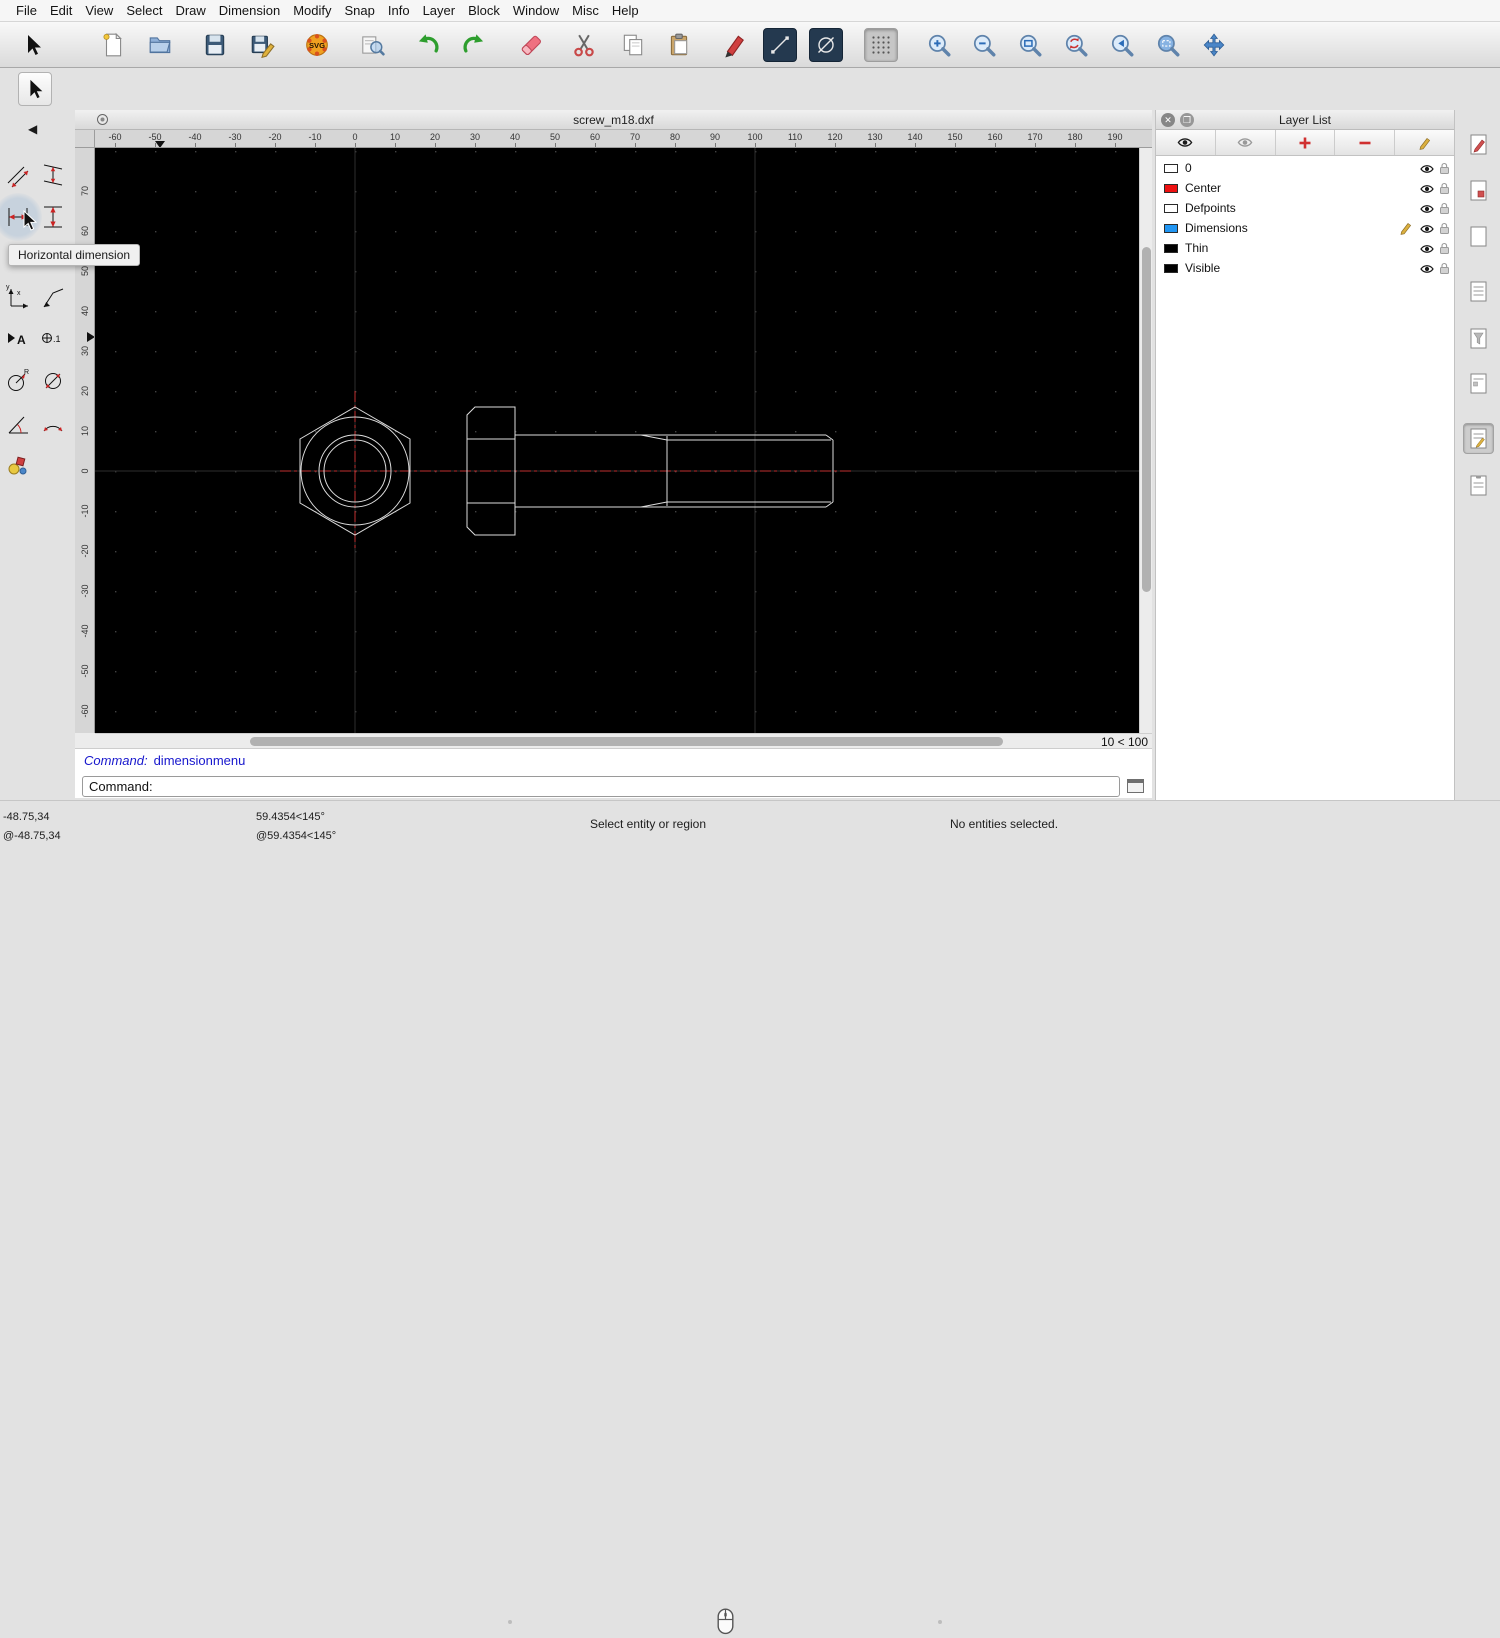 The width and height of the screenshot is (1500, 1638). What do you see at coordinates (613, 120) in the screenshot?
I see `document-titlebar: screw_m18.dxf` at bounding box center [613, 120].